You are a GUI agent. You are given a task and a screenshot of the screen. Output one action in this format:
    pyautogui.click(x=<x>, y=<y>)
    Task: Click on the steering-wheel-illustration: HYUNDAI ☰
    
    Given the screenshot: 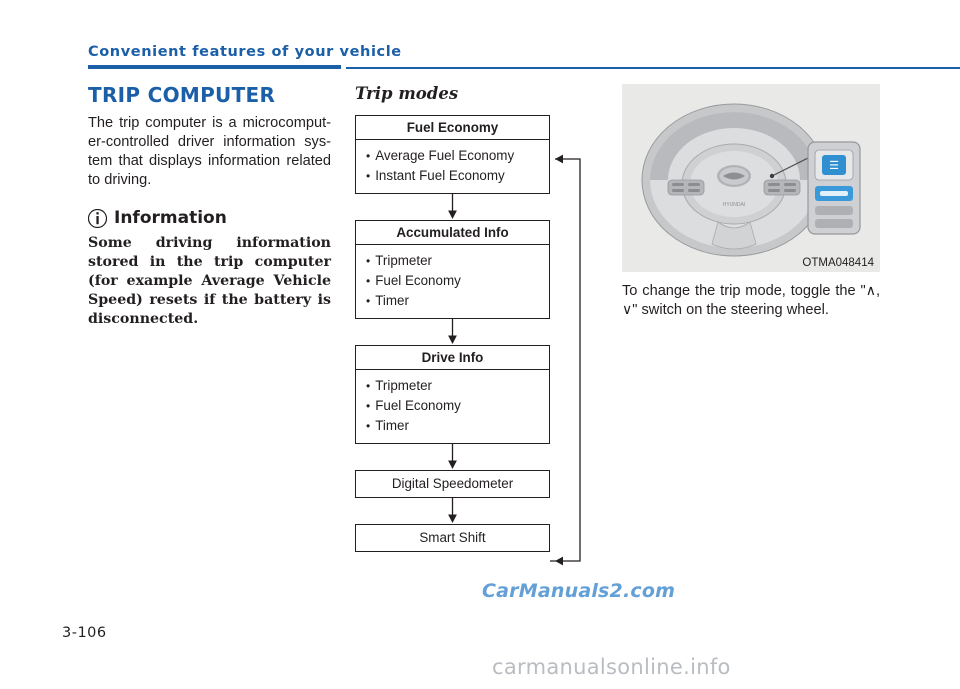 What is the action you would take?
    pyautogui.click(x=751, y=178)
    